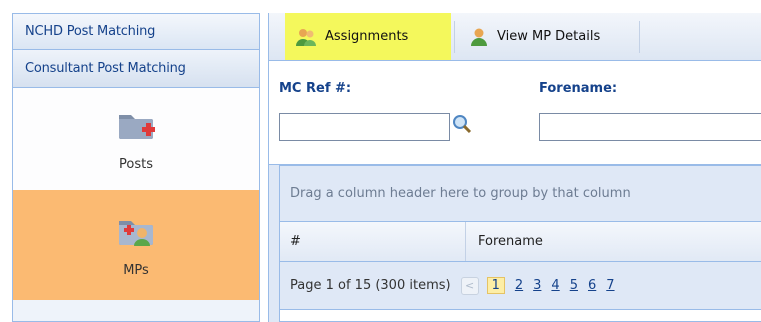 This screenshot has width=761, height=322. I want to click on pager-page-3: 3, so click(537, 285).